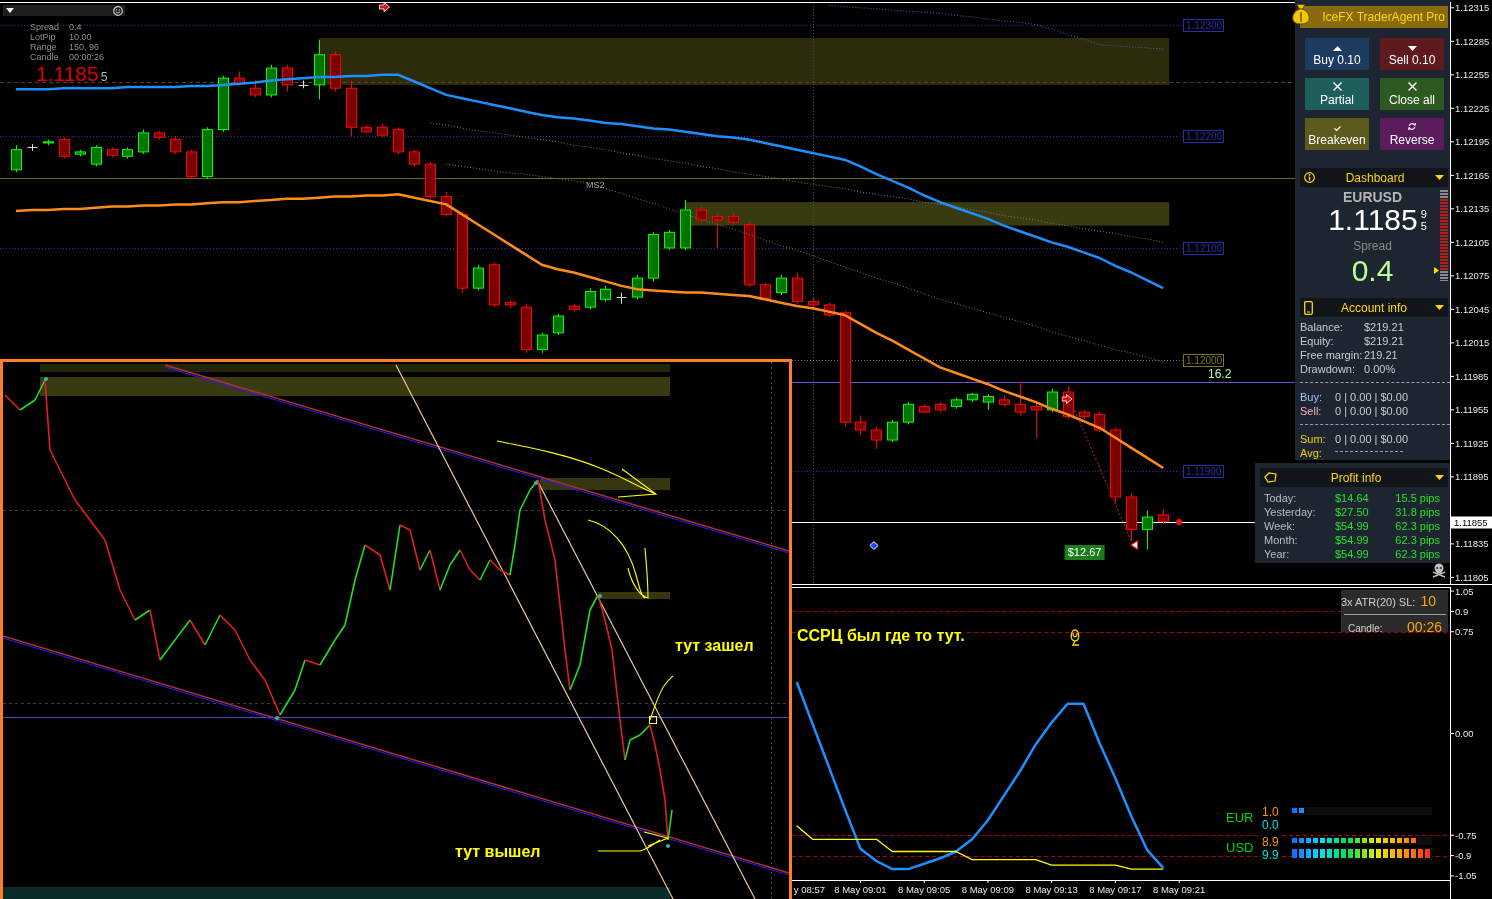 Image resolution: width=1492 pixels, height=899 pixels. I want to click on price-display: 1.1185, so click(67, 73).